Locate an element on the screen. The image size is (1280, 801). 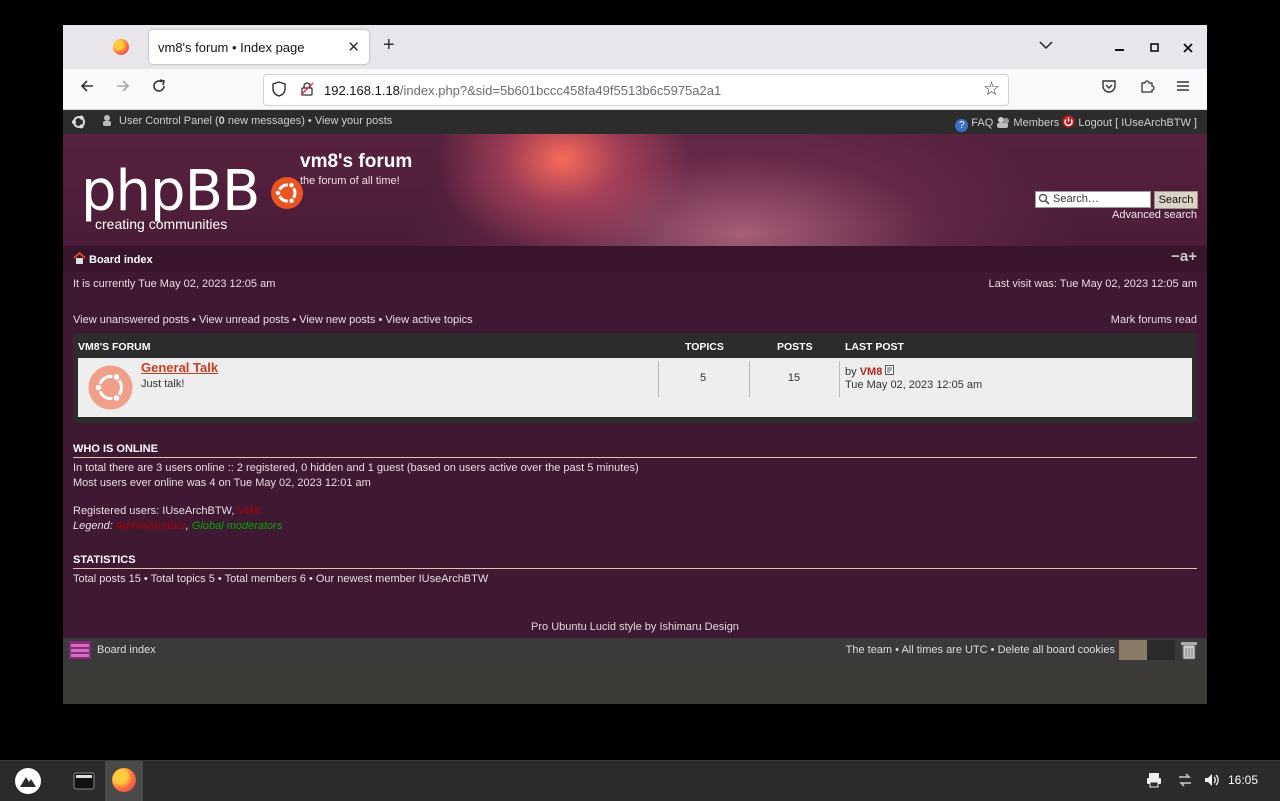
ubuntu-logo-icon is located at coordinates (78, 122).